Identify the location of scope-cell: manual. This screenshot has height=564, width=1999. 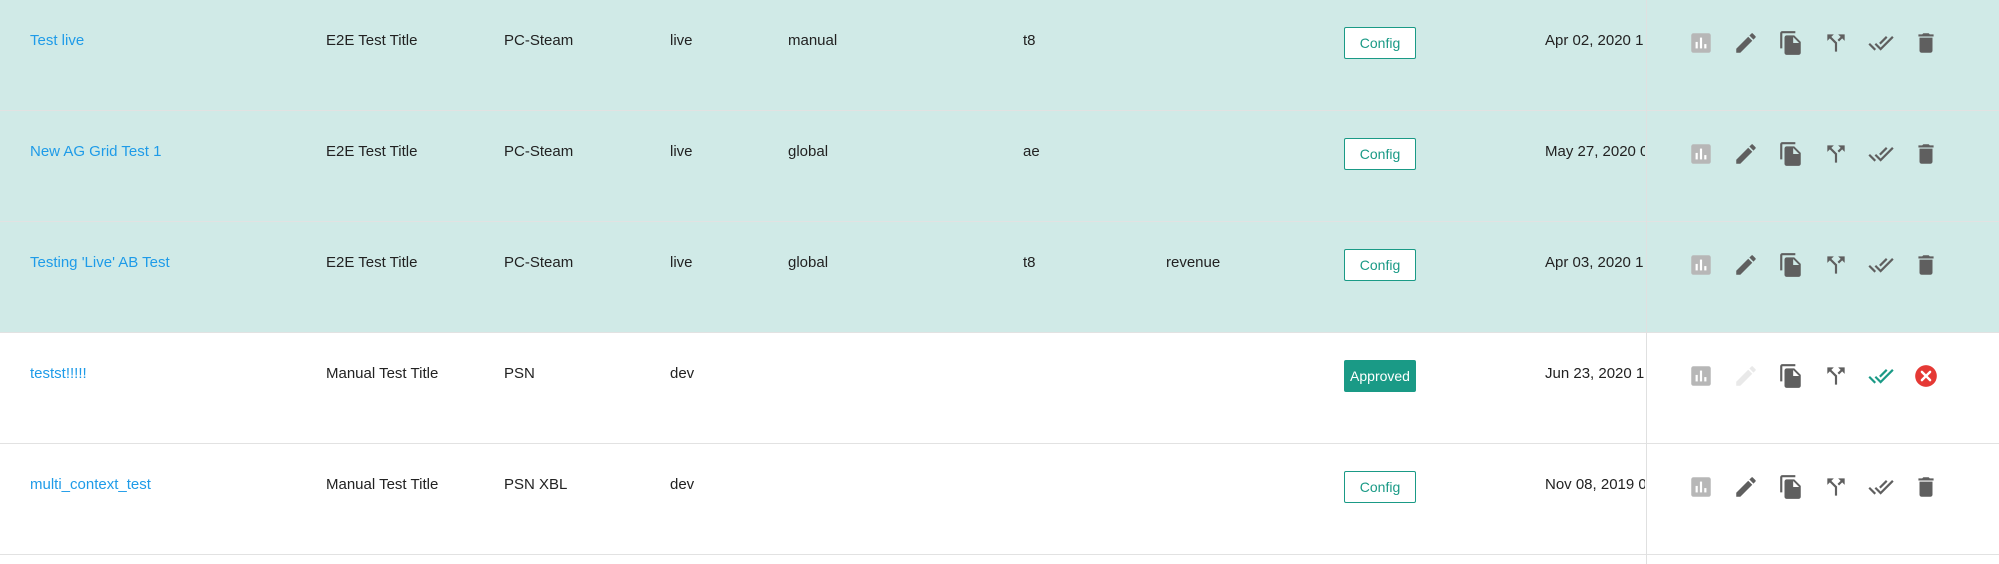
(813, 40).